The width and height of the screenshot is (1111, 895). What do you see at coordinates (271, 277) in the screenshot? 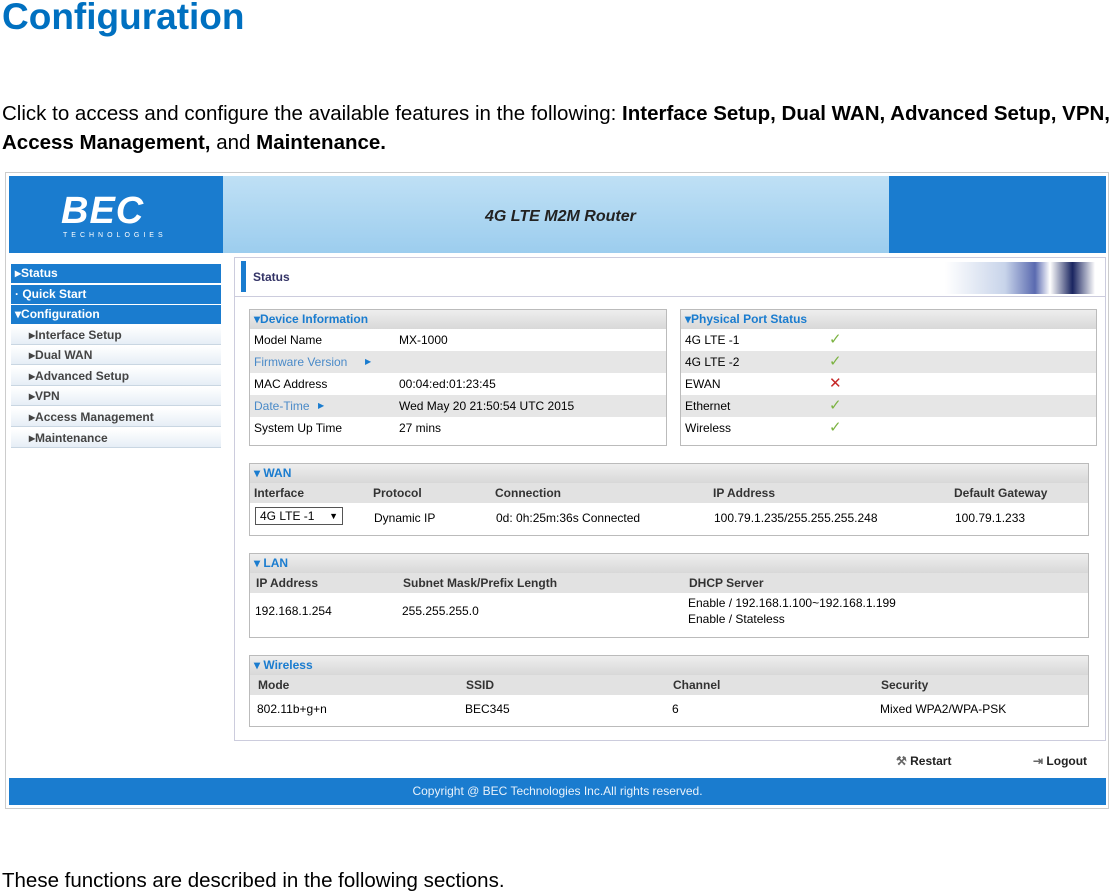
I see `page-title: Status` at bounding box center [271, 277].